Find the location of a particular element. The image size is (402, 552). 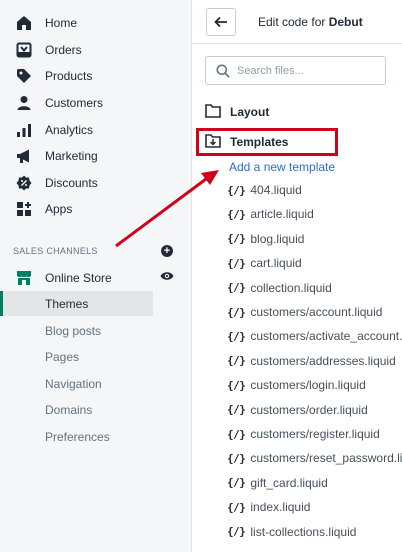

file-name: list-collections.liquid is located at coordinates (303, 531).